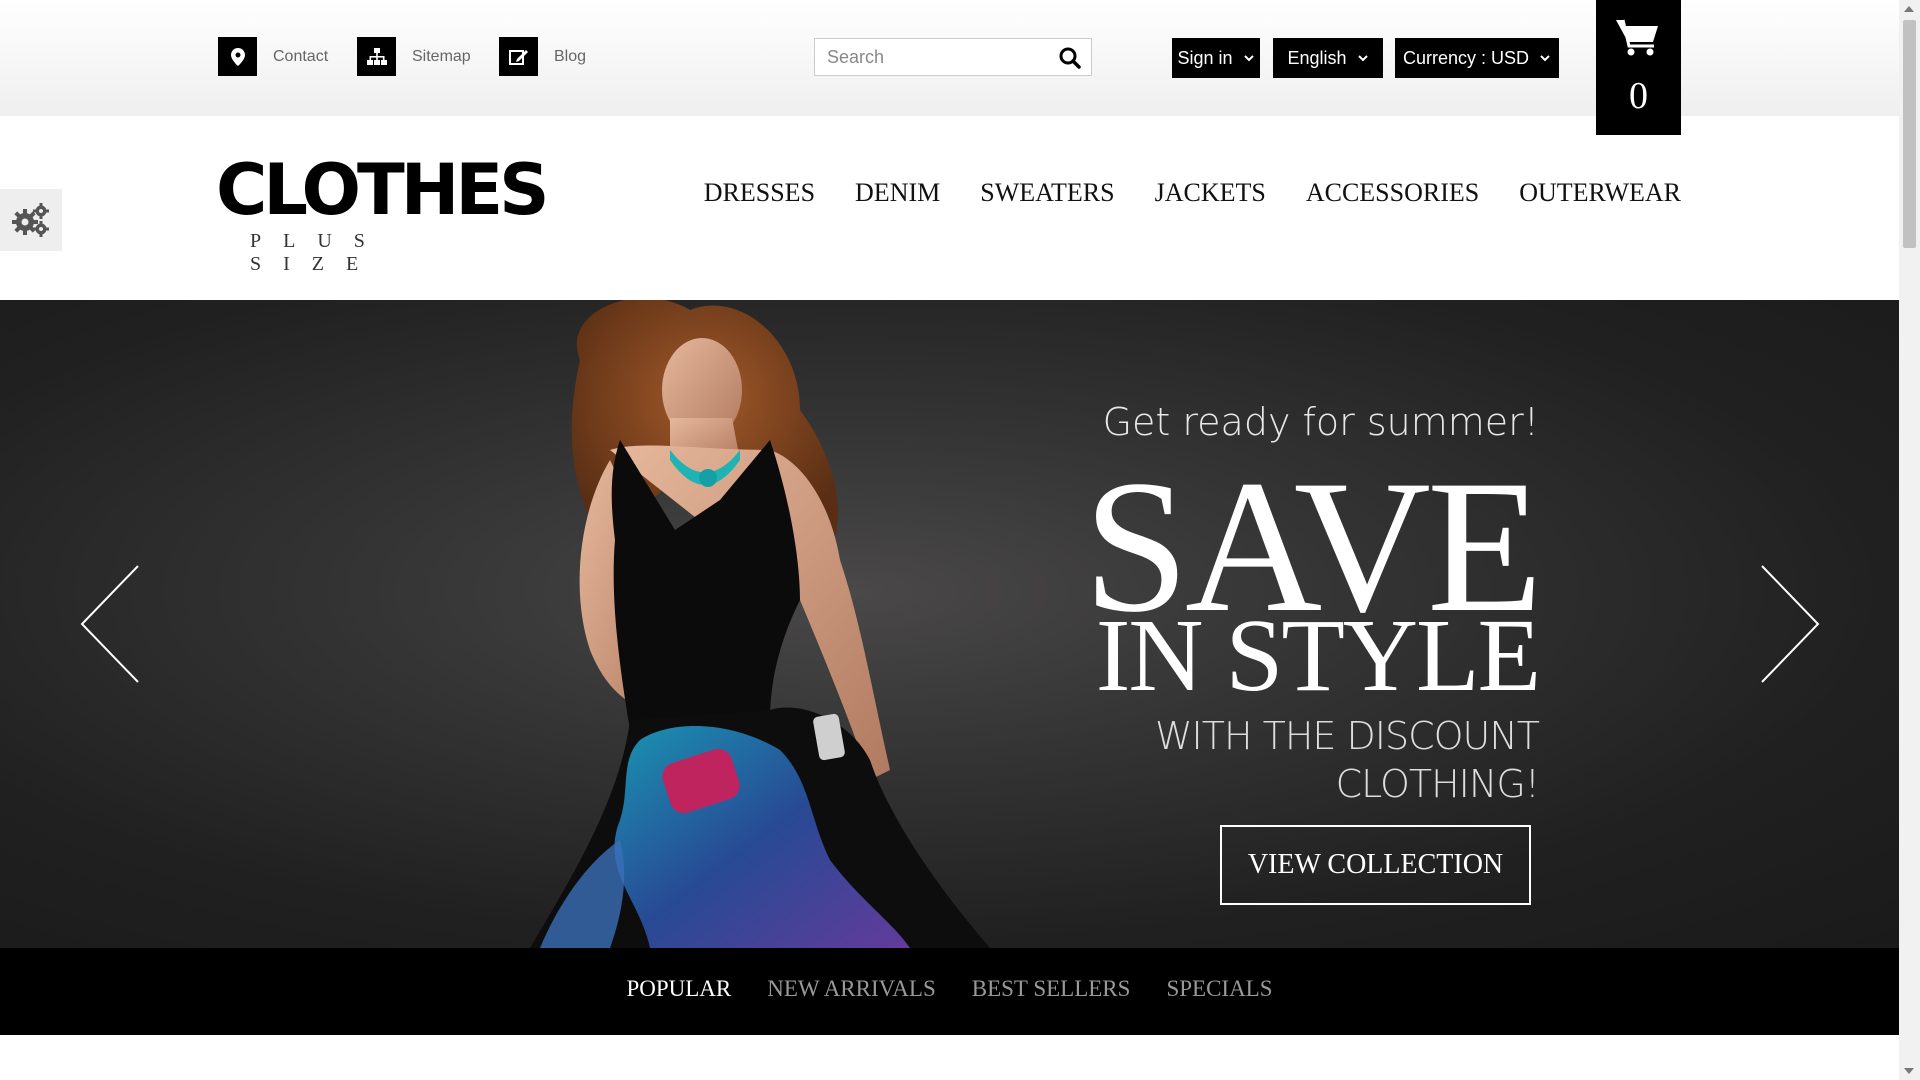 The height and width of the screenshot is (1080, 1920). Describe the element at coordinates (1318, 655) in the screenshot. I see `hero-headline-2: IN STYLE` at that location.